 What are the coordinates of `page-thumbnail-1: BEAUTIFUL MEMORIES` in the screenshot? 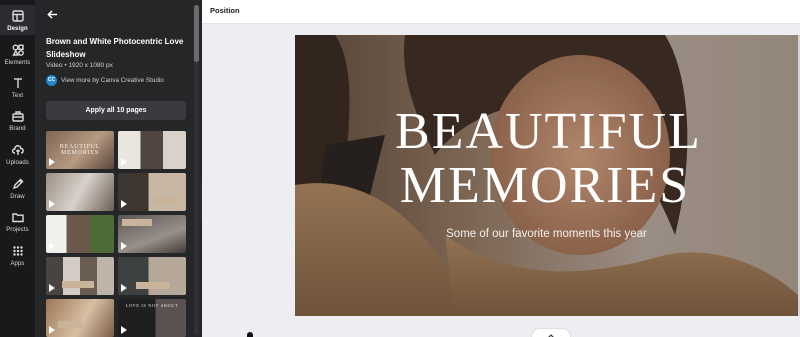 It's located at (80, 150).